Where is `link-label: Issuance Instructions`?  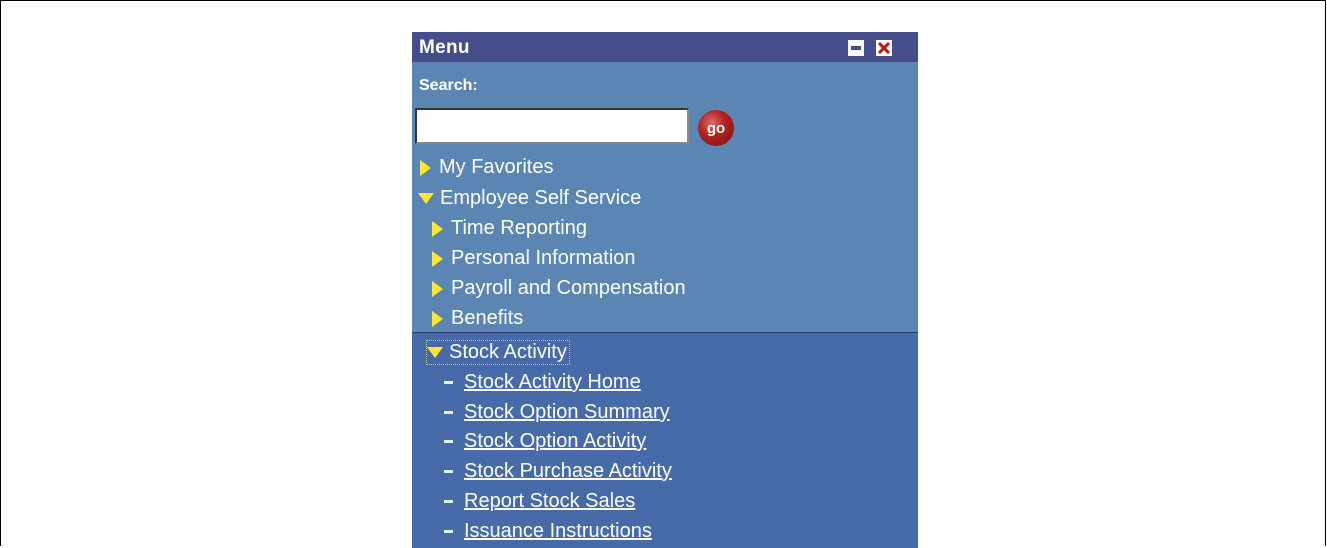 link-label: Issuance Instructions is located at coordinates (558, 531).